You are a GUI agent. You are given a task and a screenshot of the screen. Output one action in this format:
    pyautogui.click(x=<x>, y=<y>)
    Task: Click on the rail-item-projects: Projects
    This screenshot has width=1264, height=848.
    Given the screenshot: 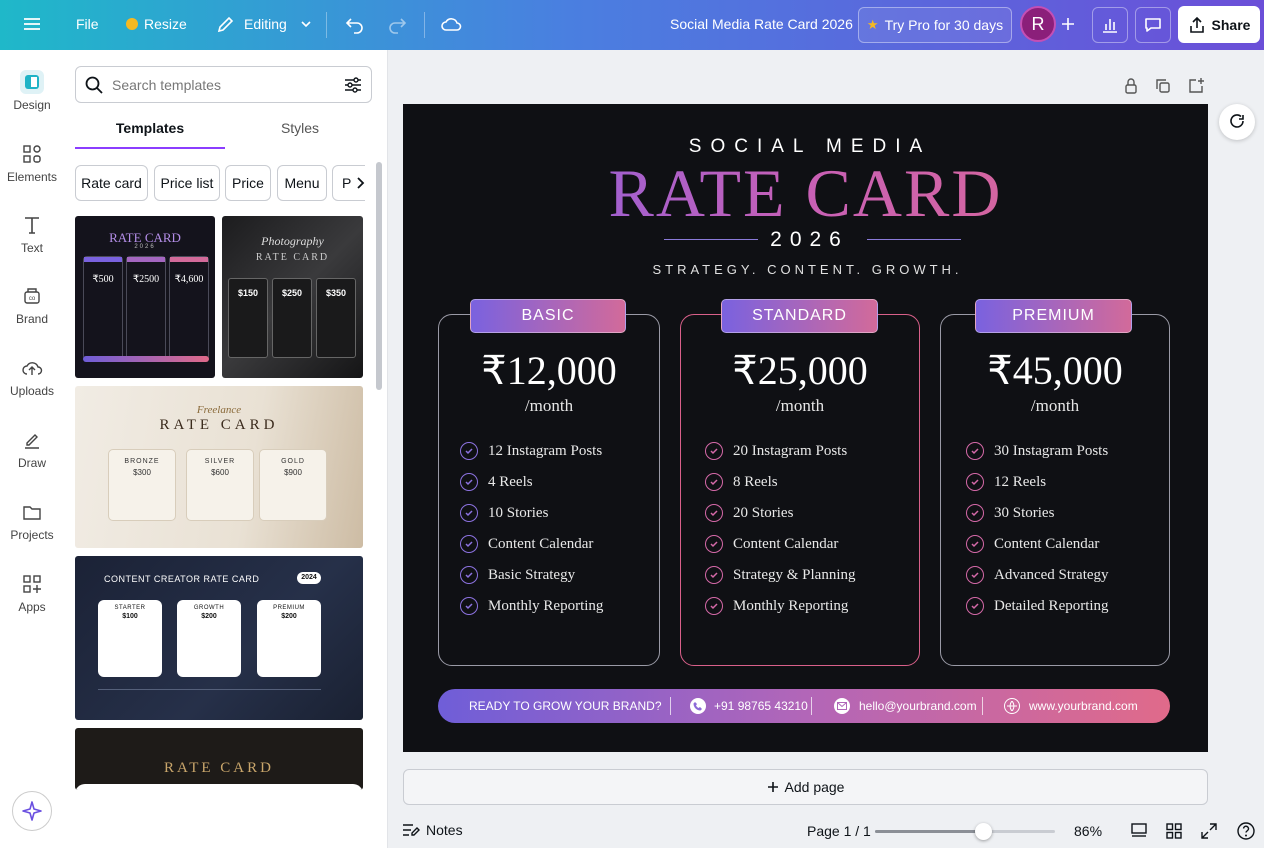 What is the action you would take?
    pyautogui.click(x=32, y=521)
    